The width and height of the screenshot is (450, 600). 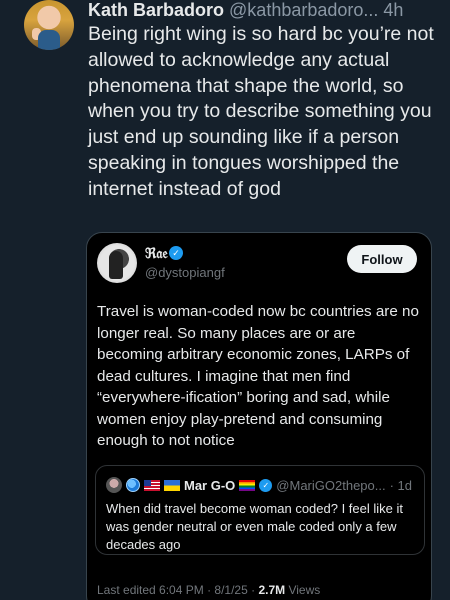 What do you see at coordinates (133, 485) in the screenshot?
I see `globe-emoji-icon` at bounding box center [133, 485].